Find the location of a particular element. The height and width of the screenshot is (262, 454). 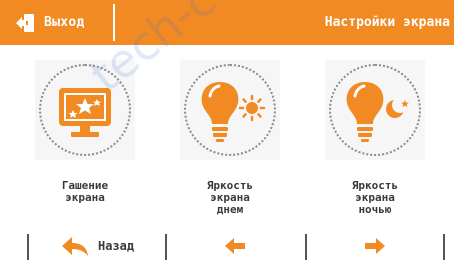

page-title: Настройки экрана is located at coordinates (387, 22).